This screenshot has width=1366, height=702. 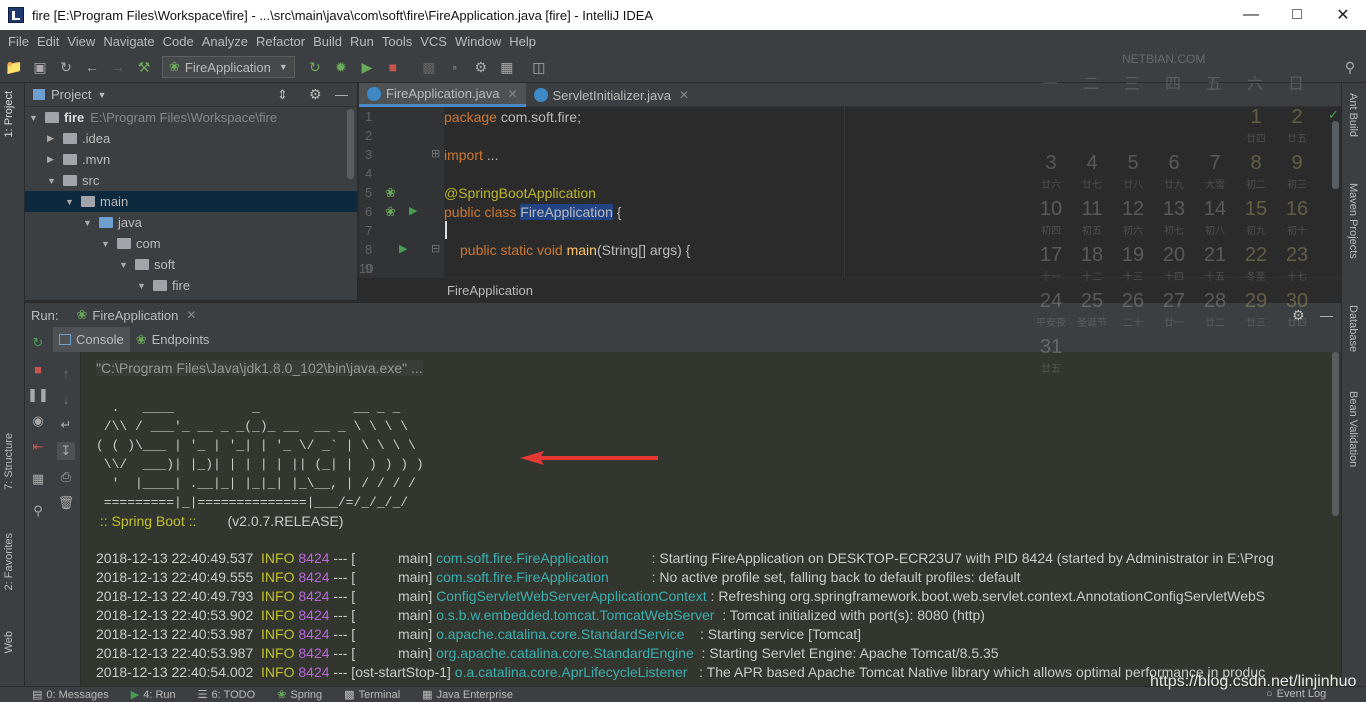 I want to click on bean-validation-tool-tab: Bean Validation, so click(x=1353, y=429).